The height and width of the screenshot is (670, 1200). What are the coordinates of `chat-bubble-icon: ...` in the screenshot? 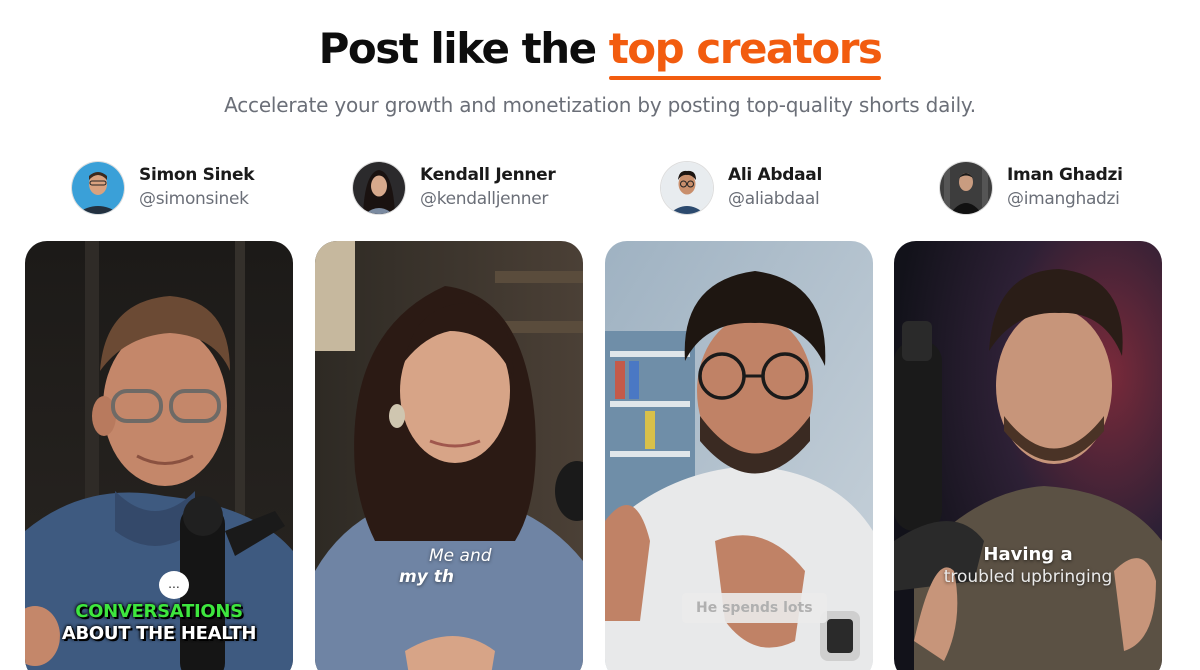 It's located at (174, 585).